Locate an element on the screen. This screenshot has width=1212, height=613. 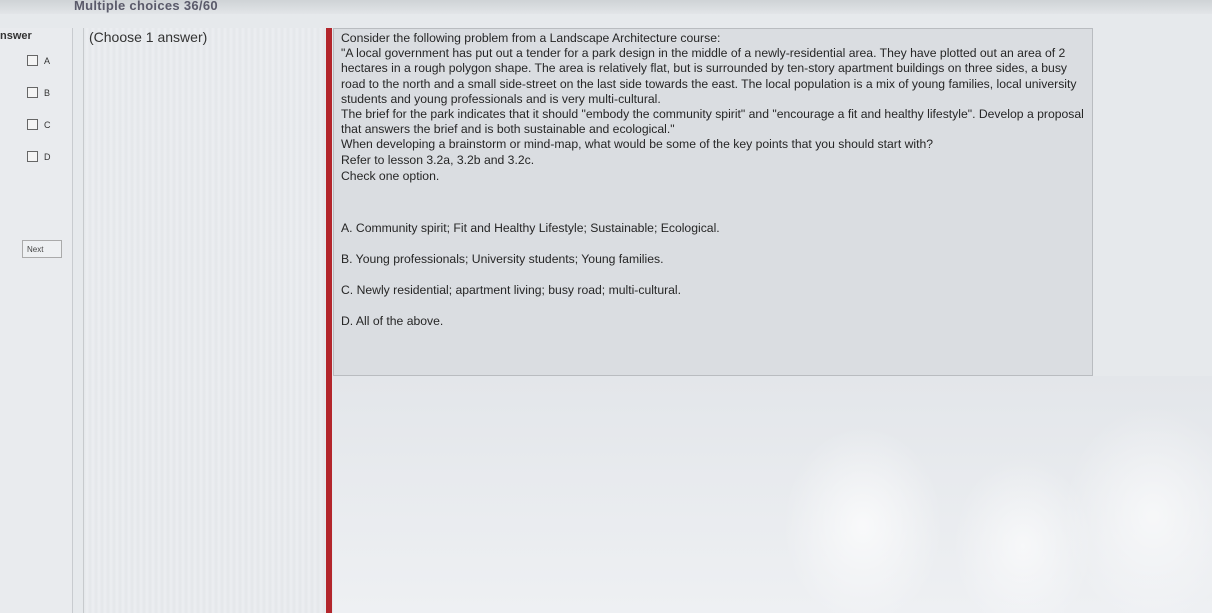
option-b-label: B is located at coordinates (47, 92).